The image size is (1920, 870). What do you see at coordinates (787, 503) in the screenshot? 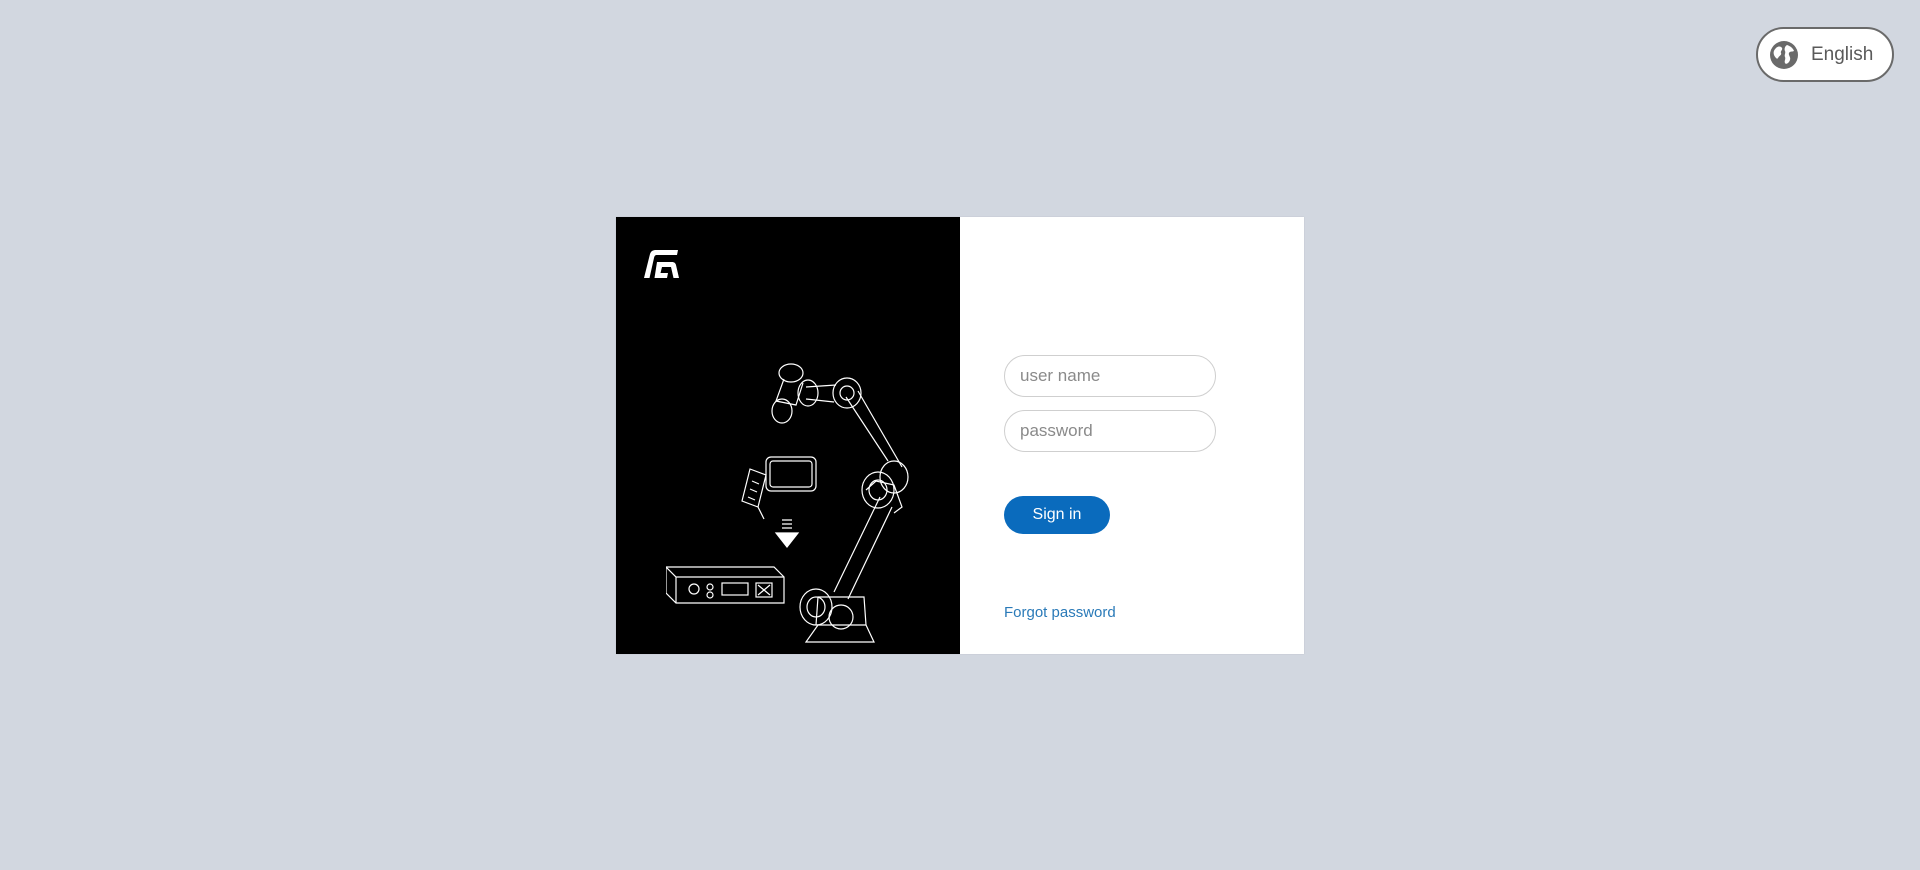
I see `robot-arm-controller-illustration` at bounding box center [787, 503].